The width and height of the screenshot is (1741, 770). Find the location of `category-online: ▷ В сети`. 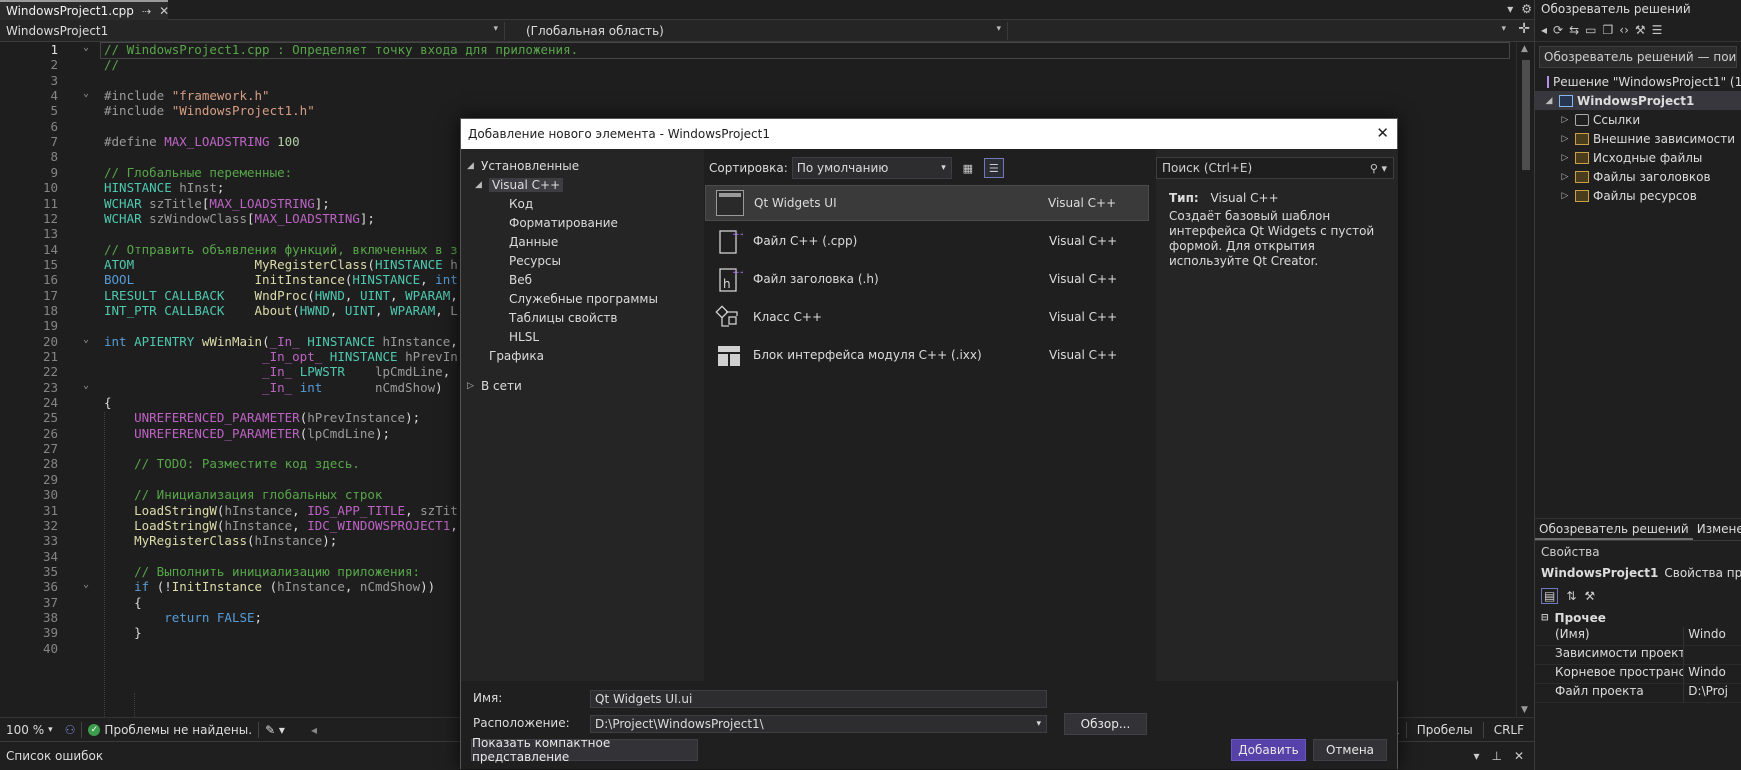

category-online: ▷ В сети is located at coordinates (494, 386).